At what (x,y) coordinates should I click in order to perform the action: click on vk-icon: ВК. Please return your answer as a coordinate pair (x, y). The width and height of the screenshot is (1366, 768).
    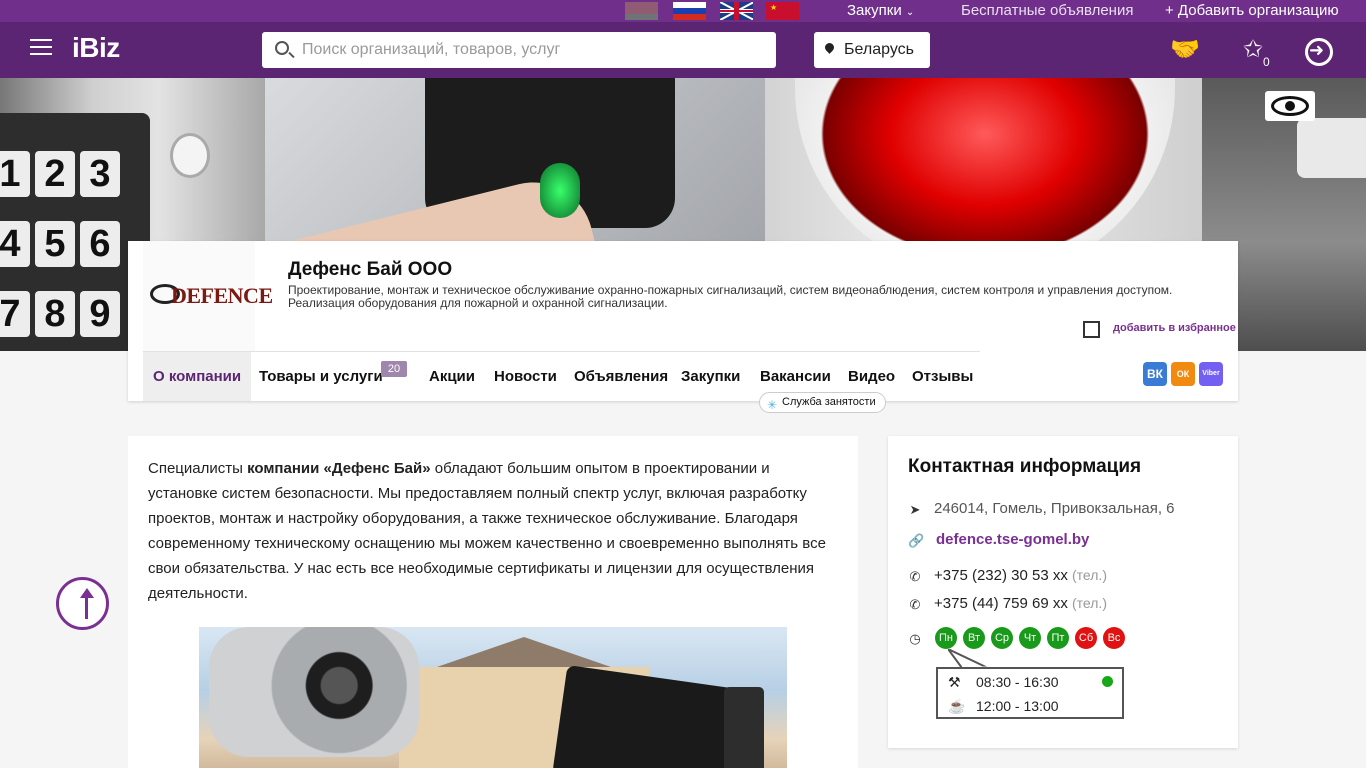
    Looking at the image, I should click on (1155, 374).